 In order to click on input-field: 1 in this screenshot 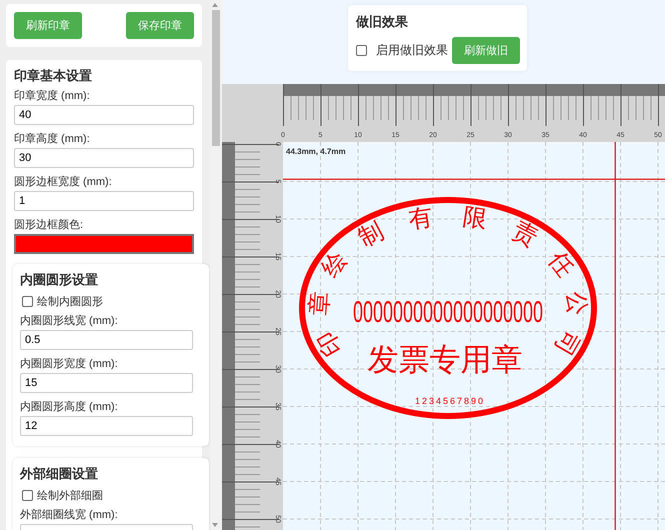, I will do `click(104, 201)`.